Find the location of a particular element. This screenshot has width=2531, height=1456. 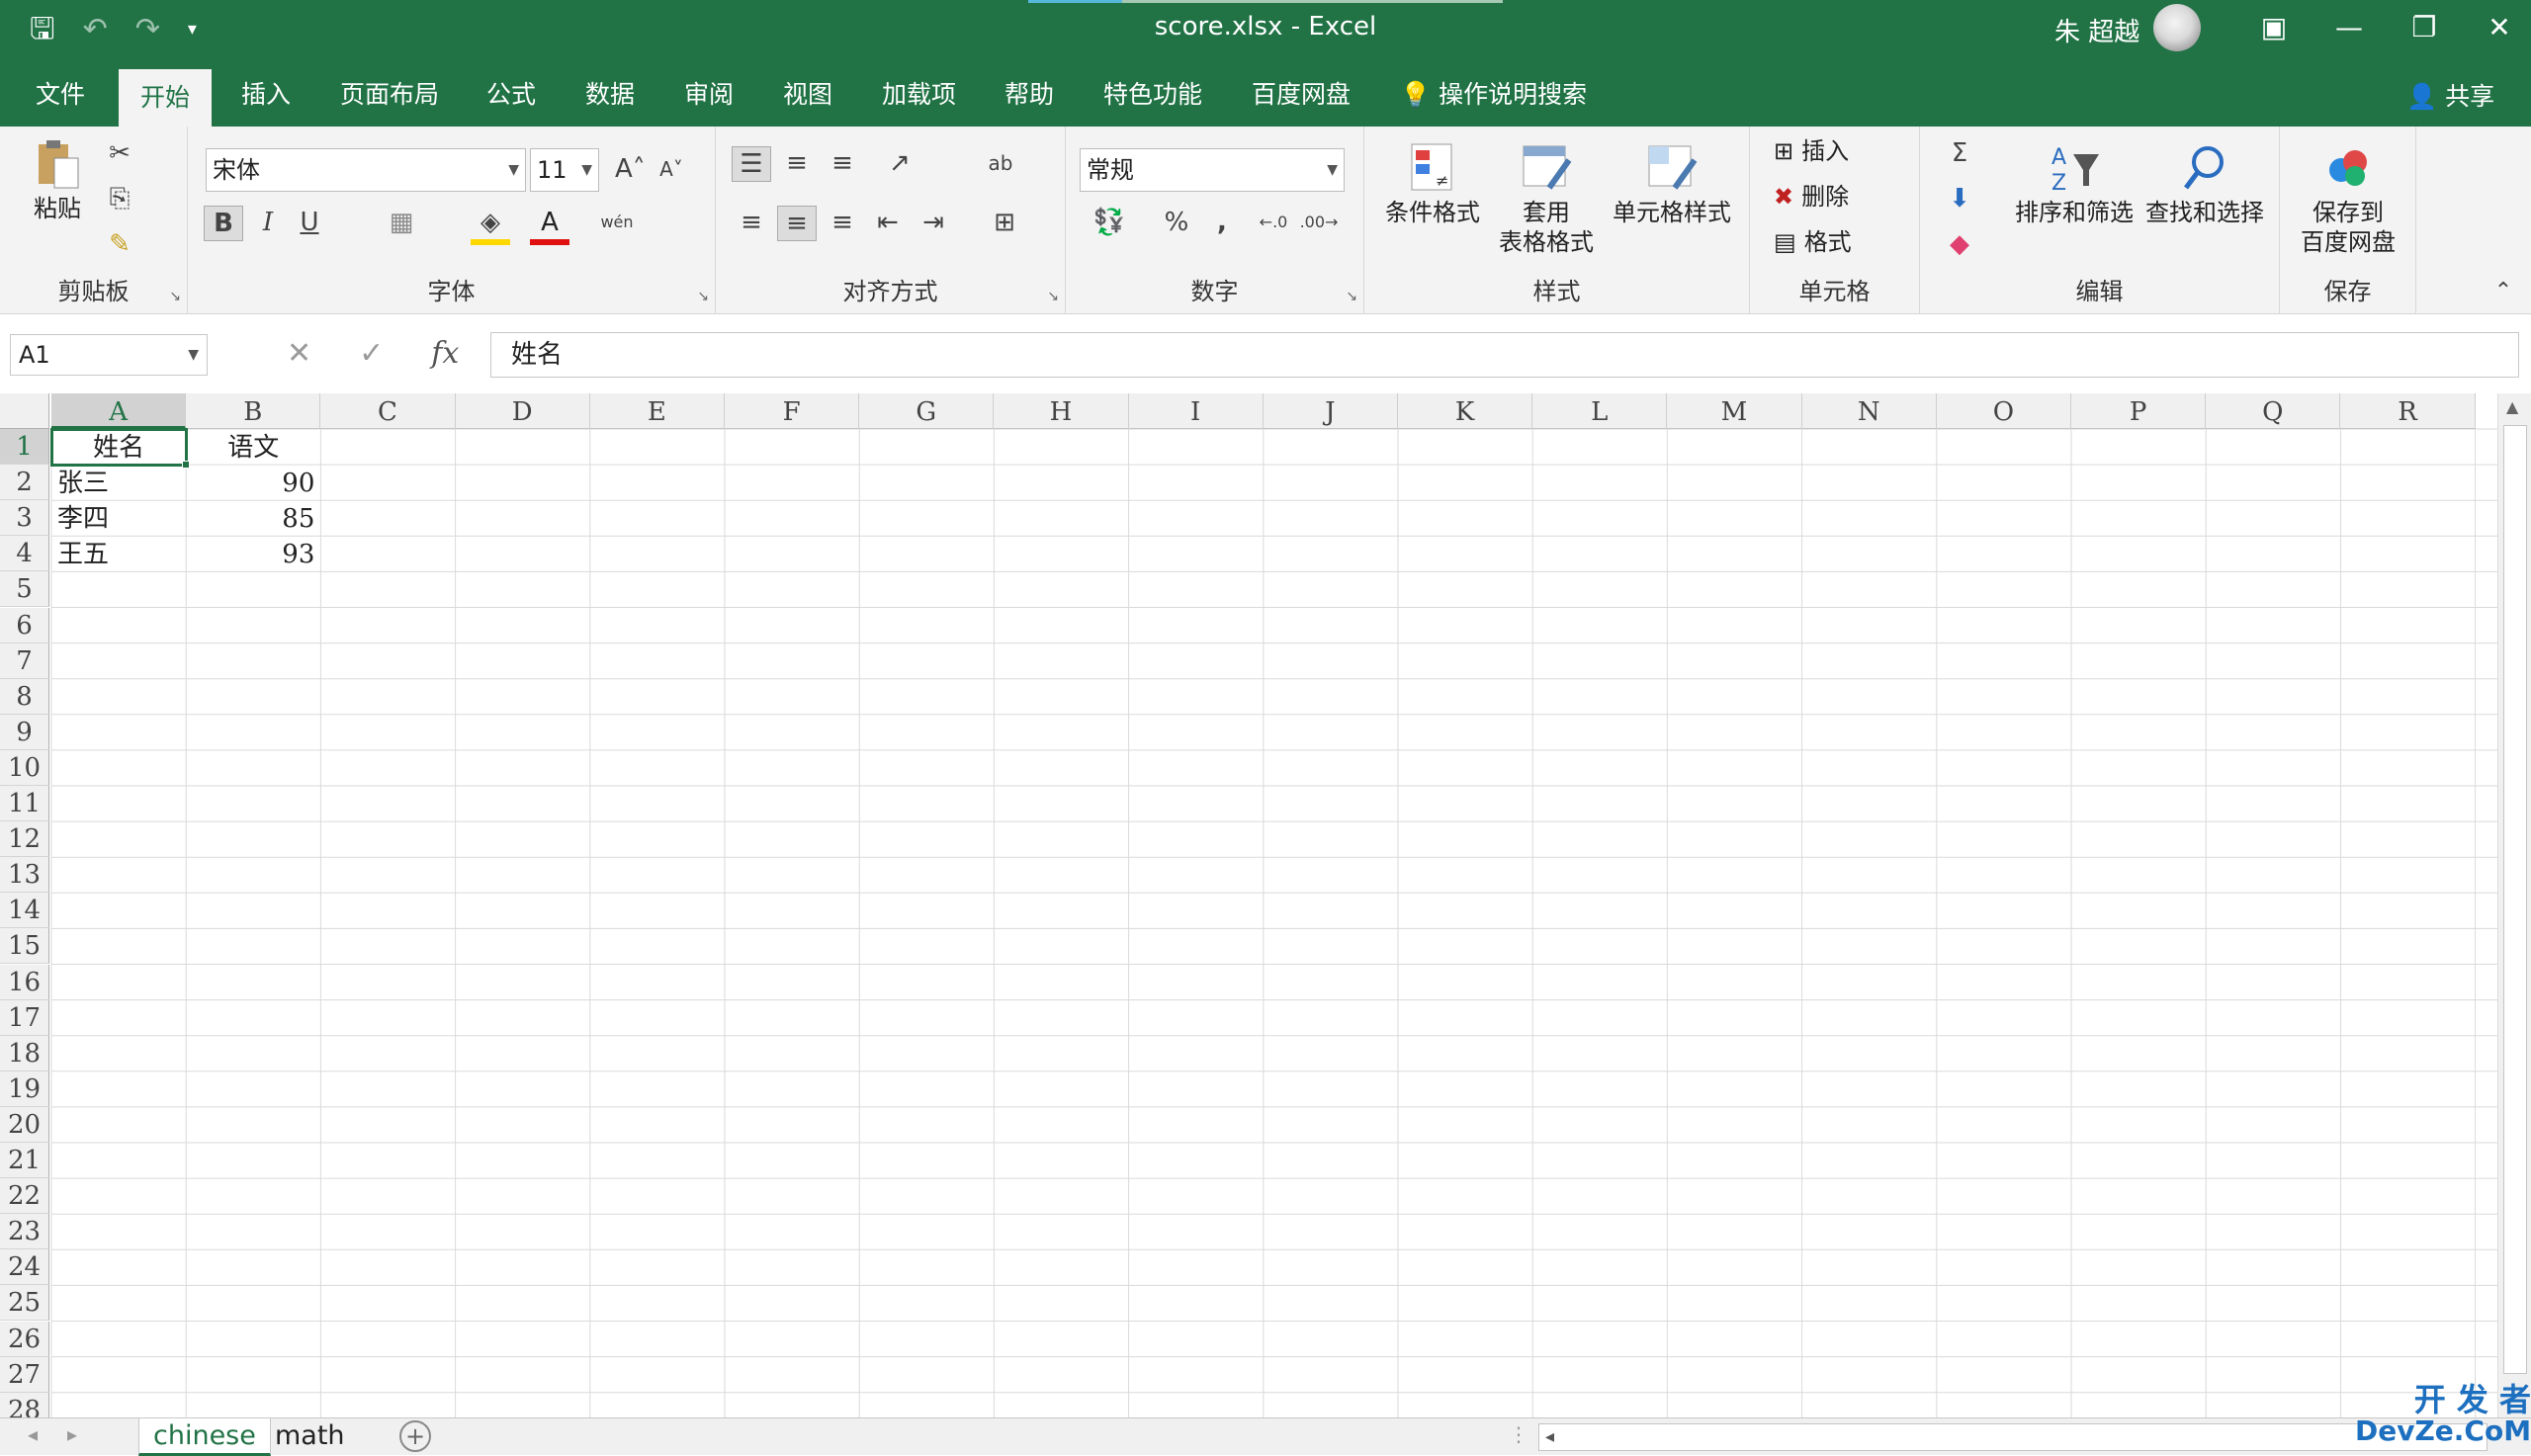

share-button: 👤 共享 is located at coordinates (2450, 97).